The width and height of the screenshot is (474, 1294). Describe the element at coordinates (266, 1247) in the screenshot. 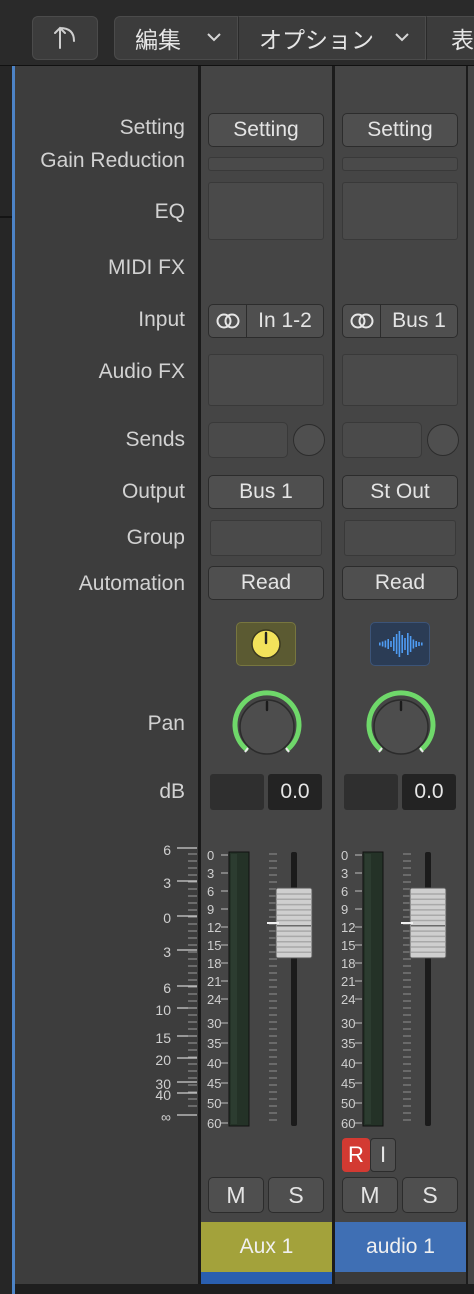

I see `track-name-aux-1: Aux 1` at that location.